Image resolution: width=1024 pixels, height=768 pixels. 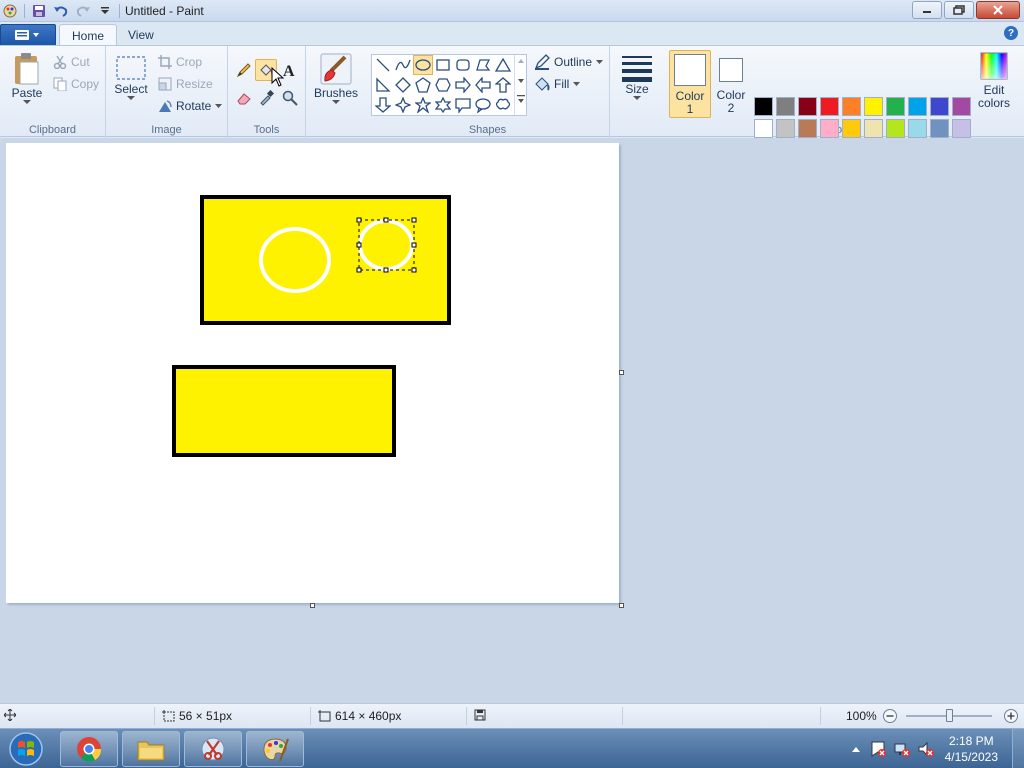 I want to click on save-icon, so click(x=39, y=11).